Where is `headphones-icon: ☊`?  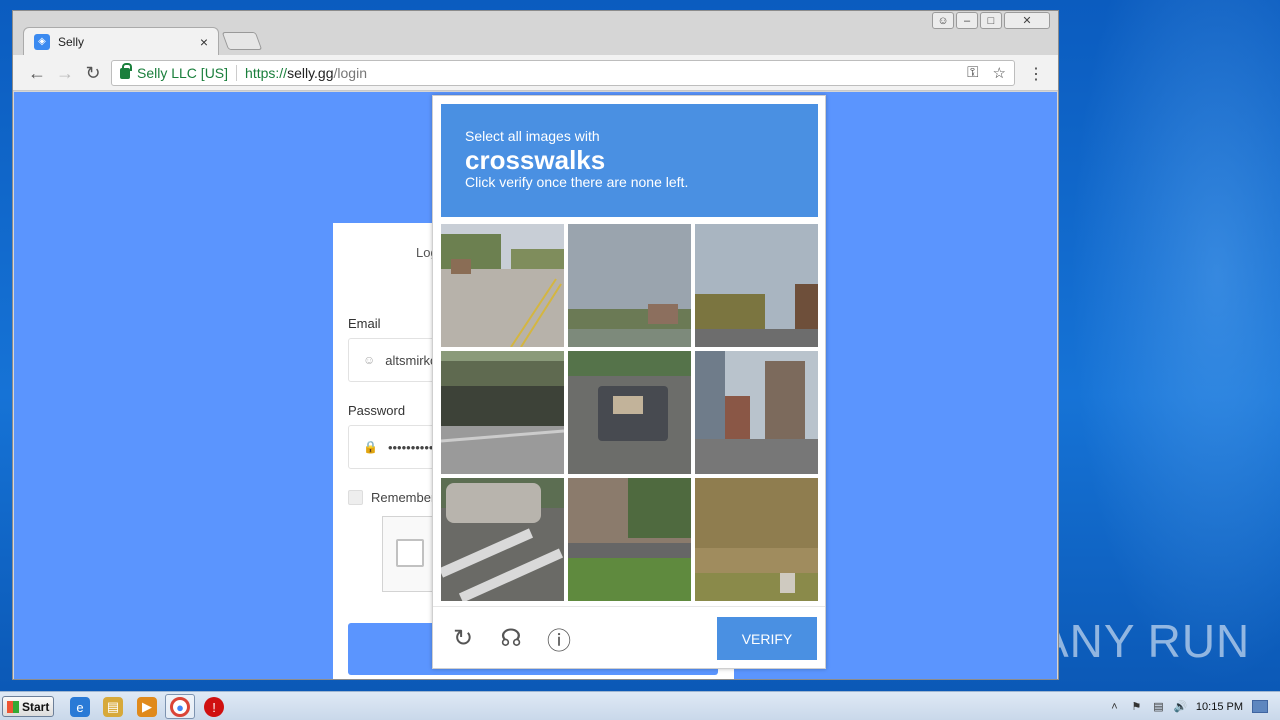 headphones-icon: ☊ is located at coordinates (511, 638).